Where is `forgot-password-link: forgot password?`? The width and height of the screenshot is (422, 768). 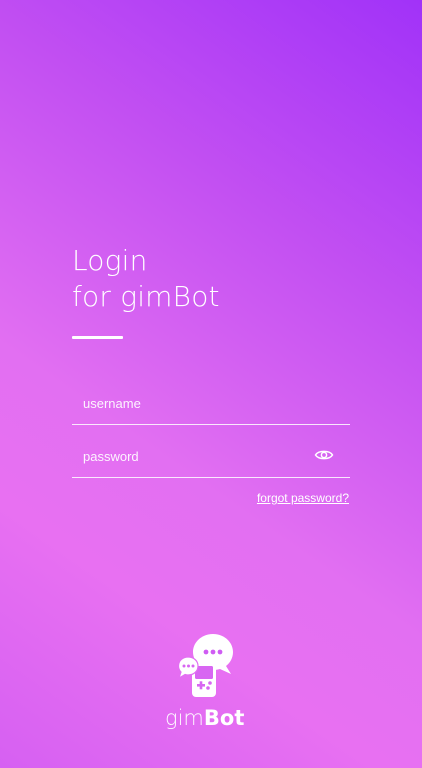 forgot-password-link: forgot password? is located at coordinates (303, 498).